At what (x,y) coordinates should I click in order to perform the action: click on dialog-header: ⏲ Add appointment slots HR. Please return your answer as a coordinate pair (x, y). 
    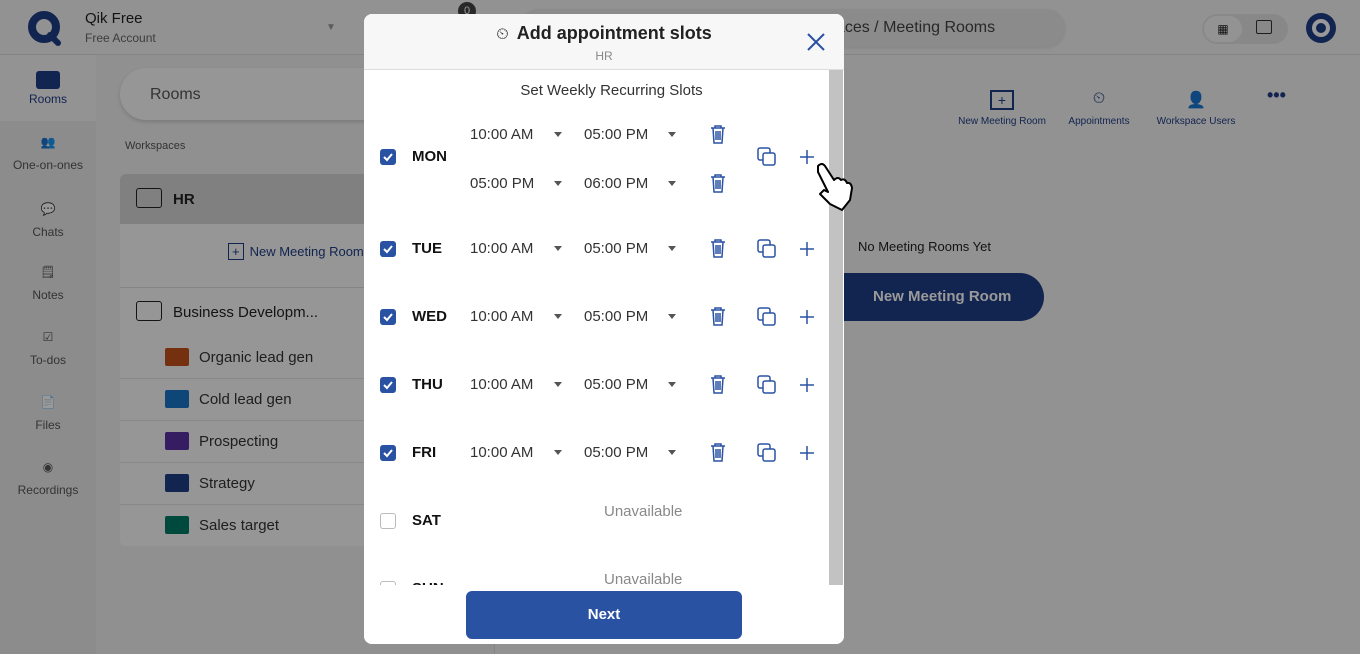
    Looking at the image, I should click on (604, 42).